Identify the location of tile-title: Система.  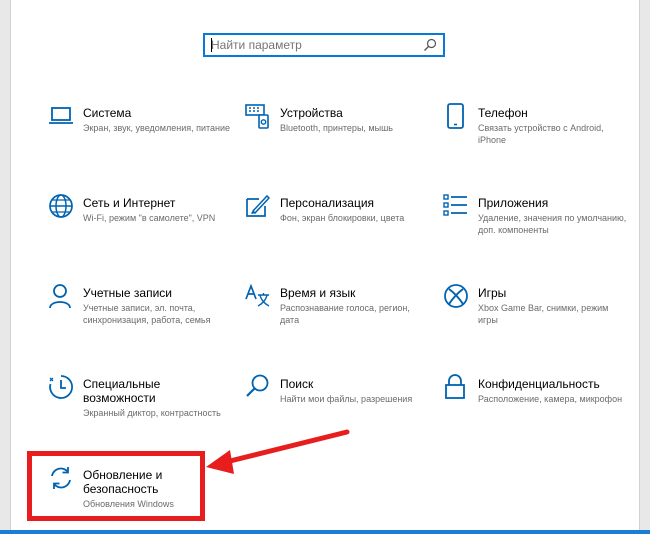
(107, 113).